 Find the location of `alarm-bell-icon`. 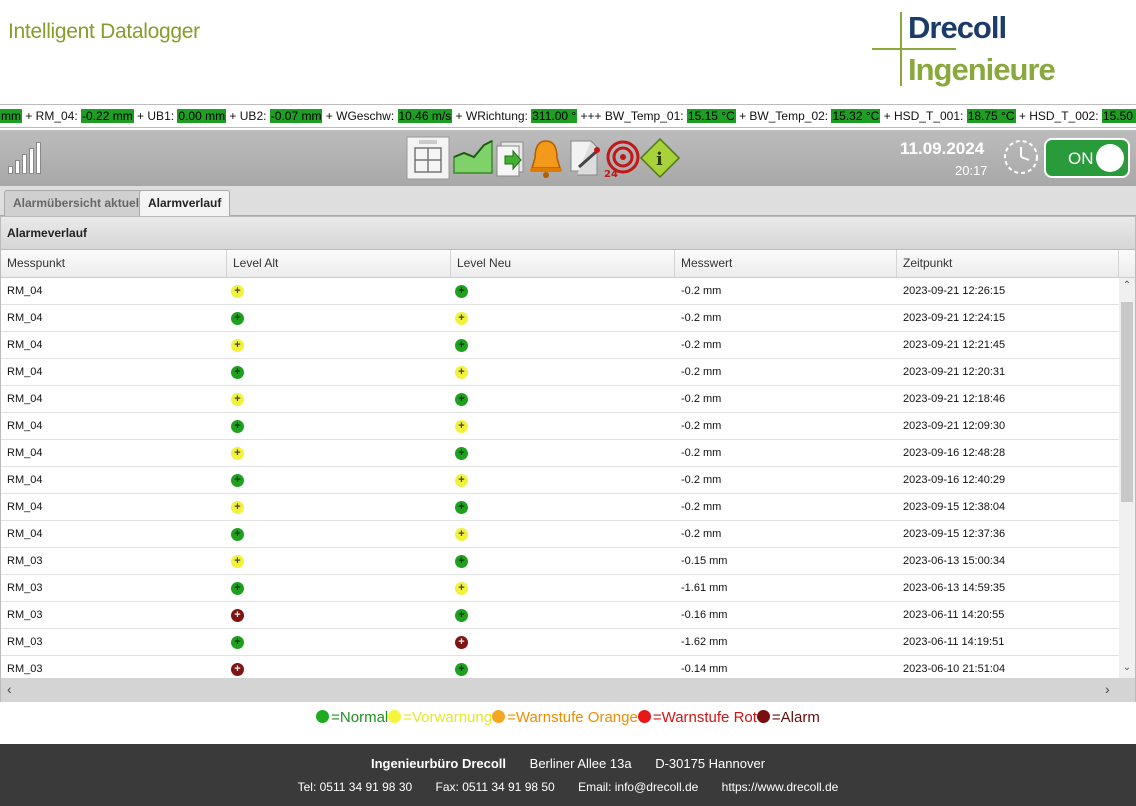

alarm-bell-icon is located at coordinates (546, 158).